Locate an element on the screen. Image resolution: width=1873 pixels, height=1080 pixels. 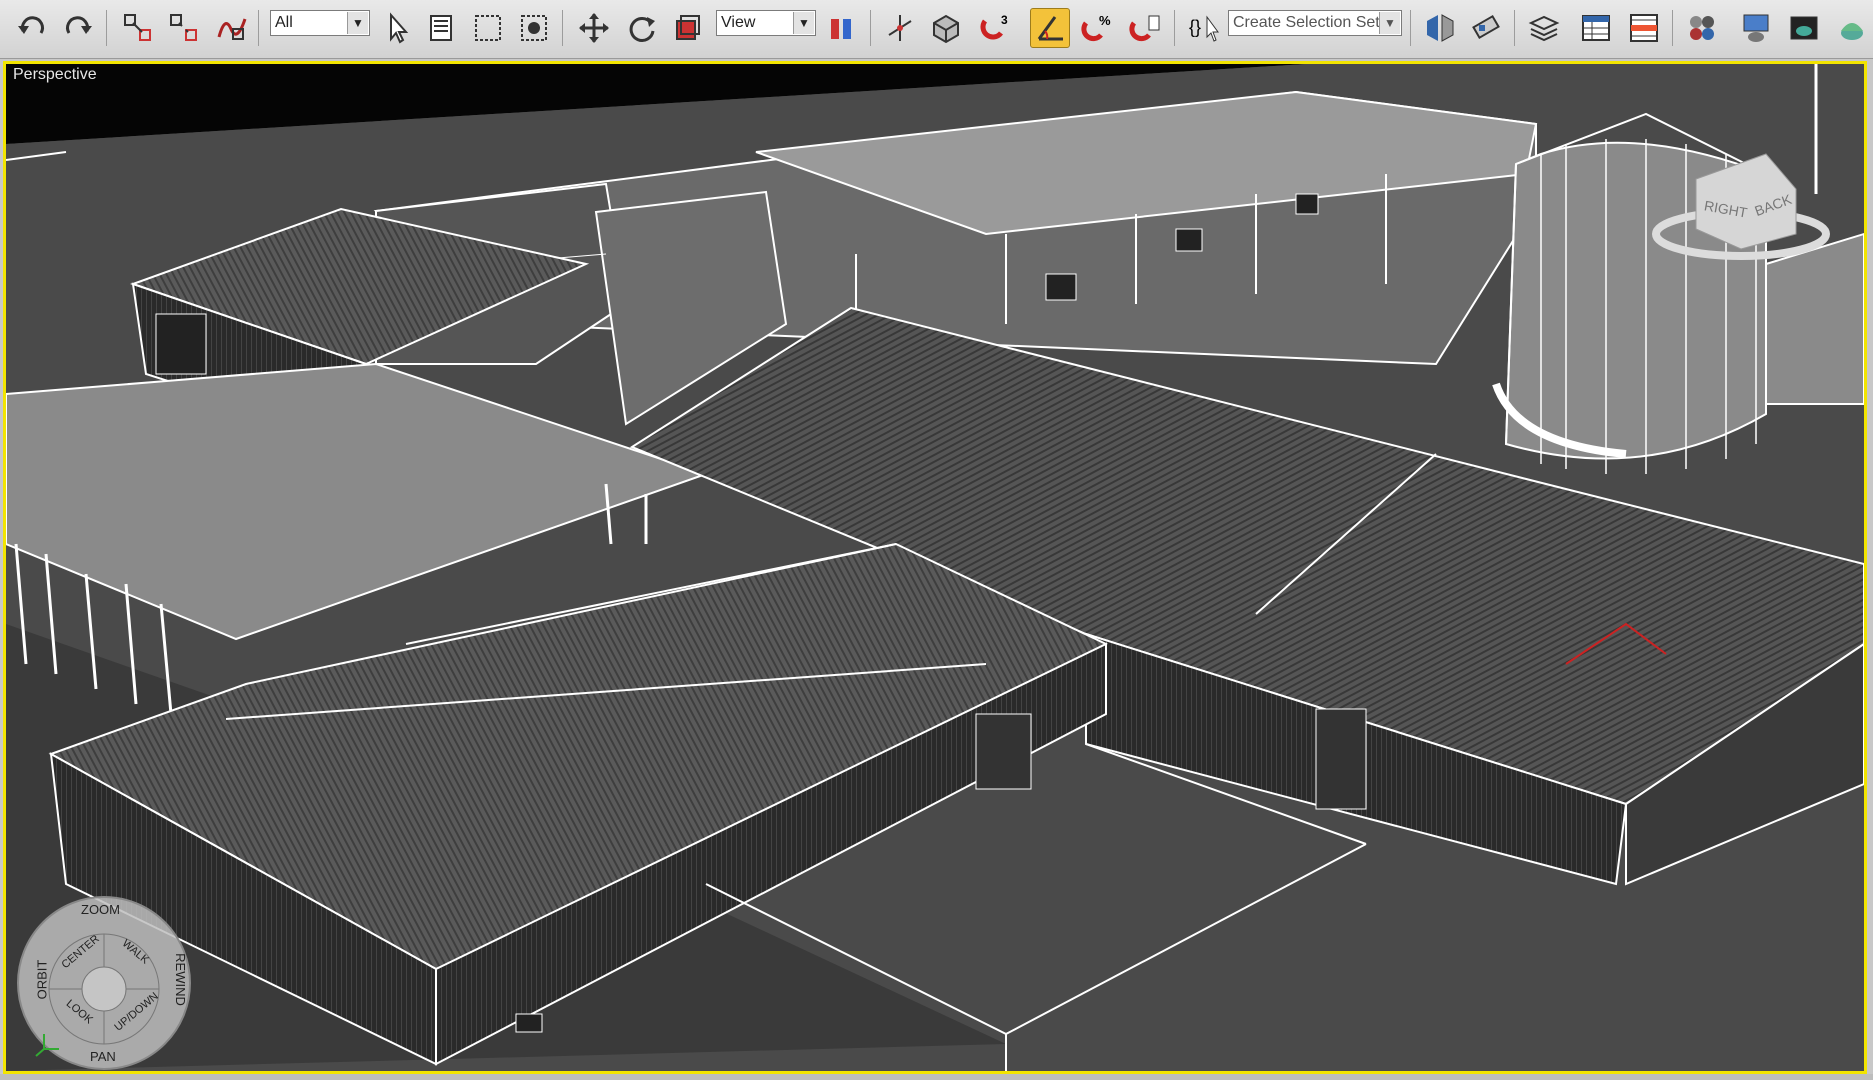
unlink-icon is located at coordinates (184, 28).